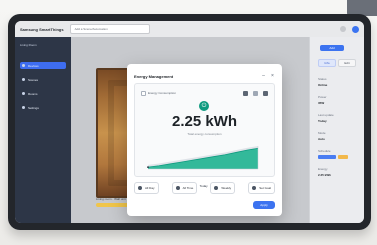 The height and width of the screenshot is (245, 377). Describe the element at coordinates (337, 172) in the screenshot. I see `property-row: Energy 2.25 kWh` at that location.